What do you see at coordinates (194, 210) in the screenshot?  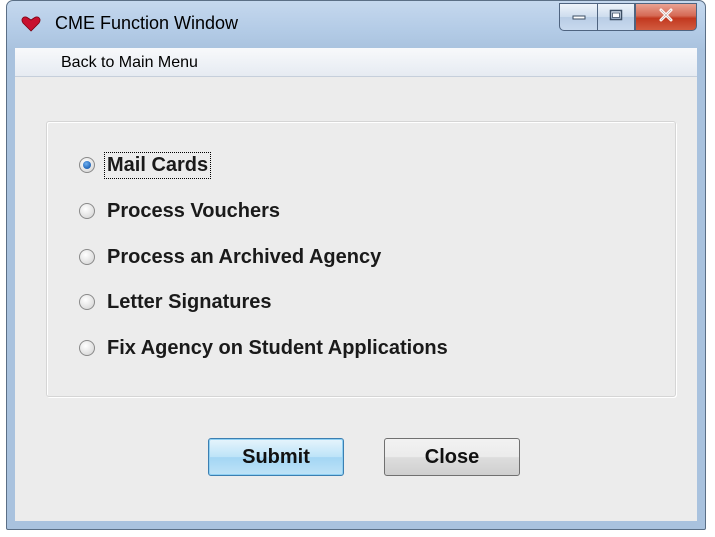 I see `option-label: Process Vouchers` at bounding box center [194, 210].